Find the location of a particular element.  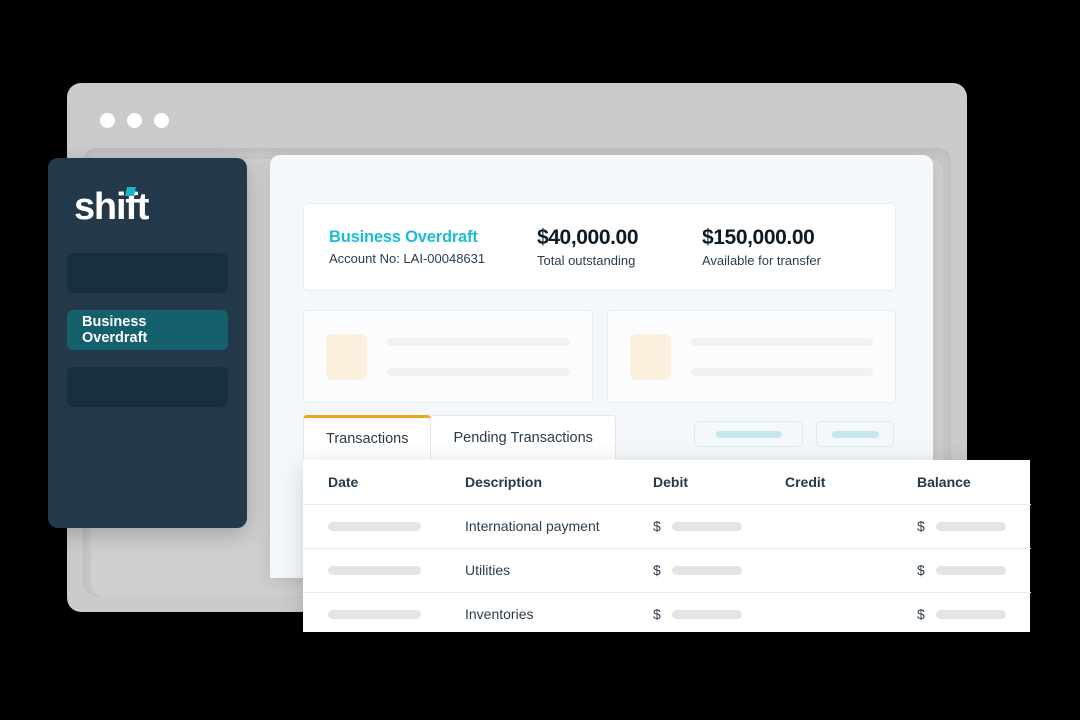

available-transfer-label: Available for transfer is located at coordinates (761, 260).